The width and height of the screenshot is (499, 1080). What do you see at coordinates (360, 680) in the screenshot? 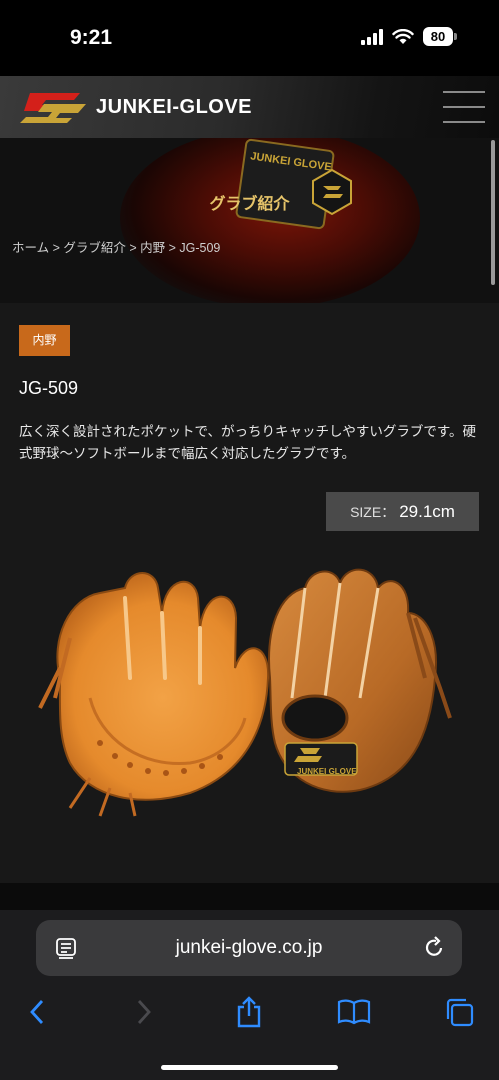
I see `glove-back-view` at bounding box center [360, 680].